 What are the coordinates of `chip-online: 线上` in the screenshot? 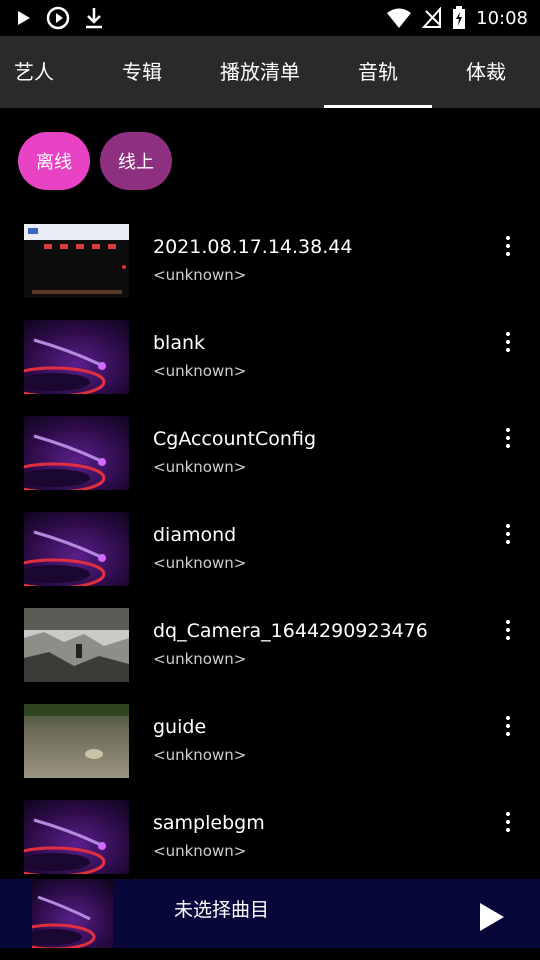 It's located at (136, 161).